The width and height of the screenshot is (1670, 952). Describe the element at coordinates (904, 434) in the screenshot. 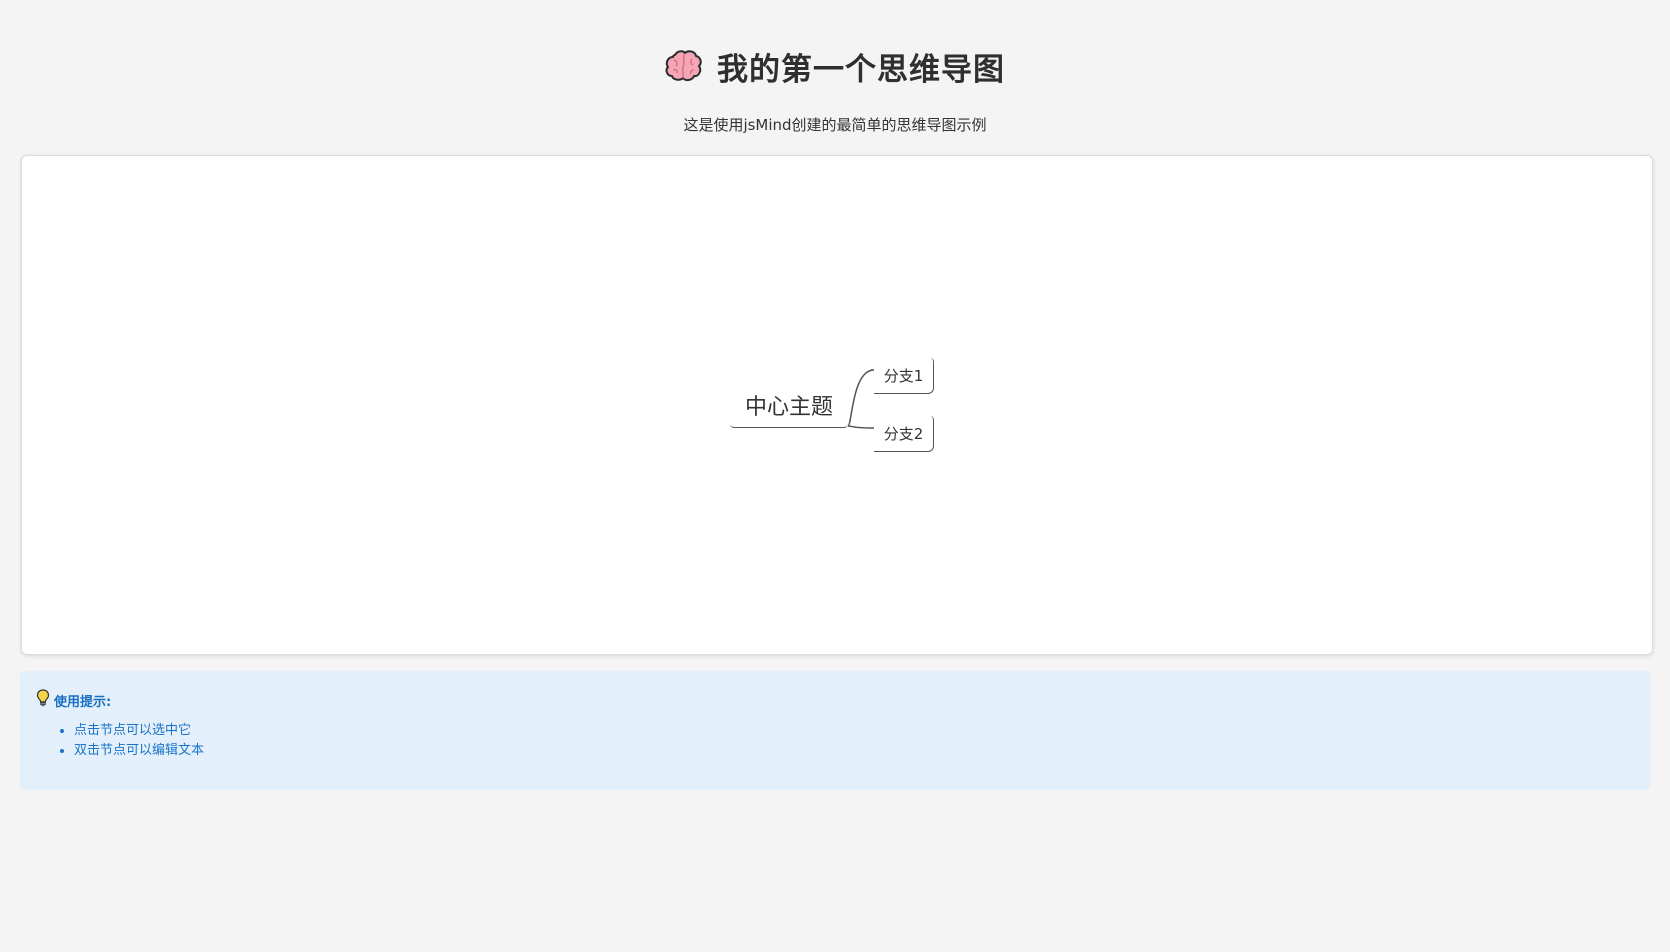

I see `mindmap-branch-node-2: 分支2` at that location.